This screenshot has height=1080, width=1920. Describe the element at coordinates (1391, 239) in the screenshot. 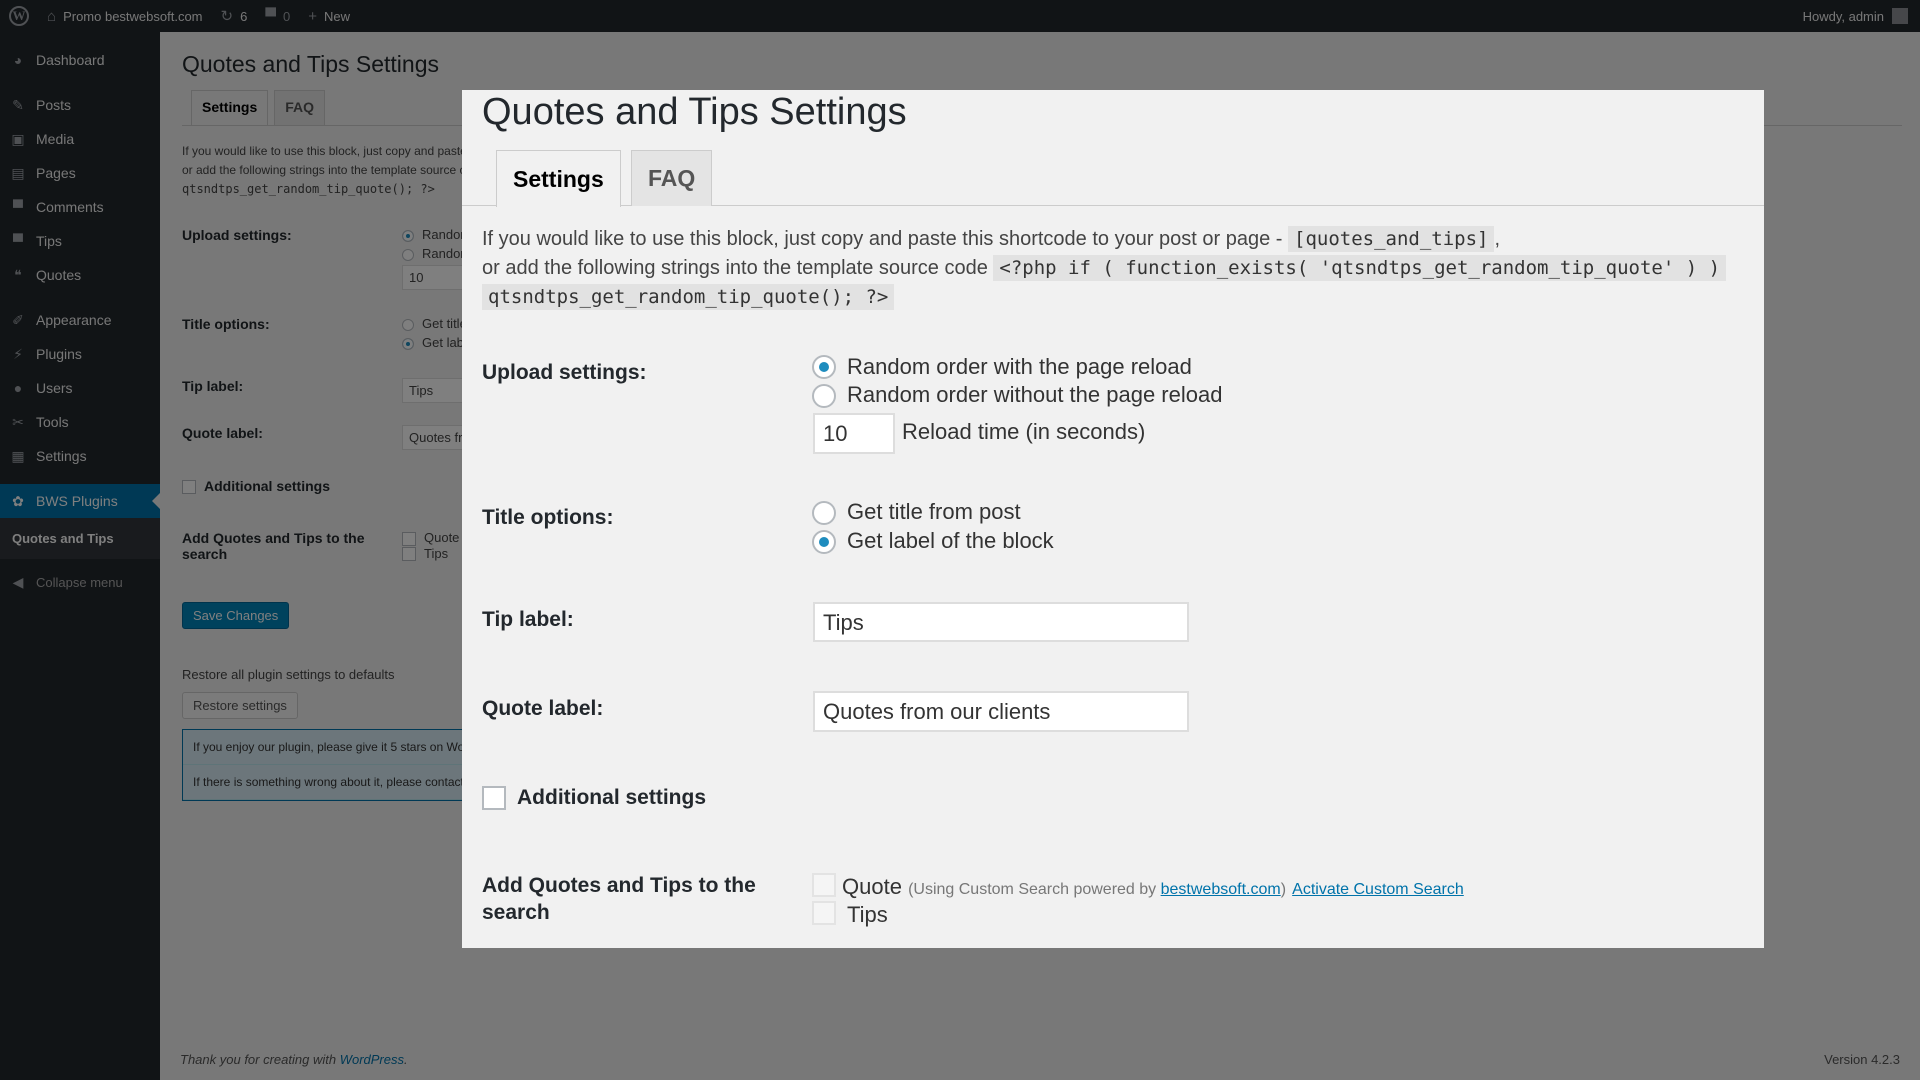

I see `shortcode: [quotes_and_tips]` at that location.